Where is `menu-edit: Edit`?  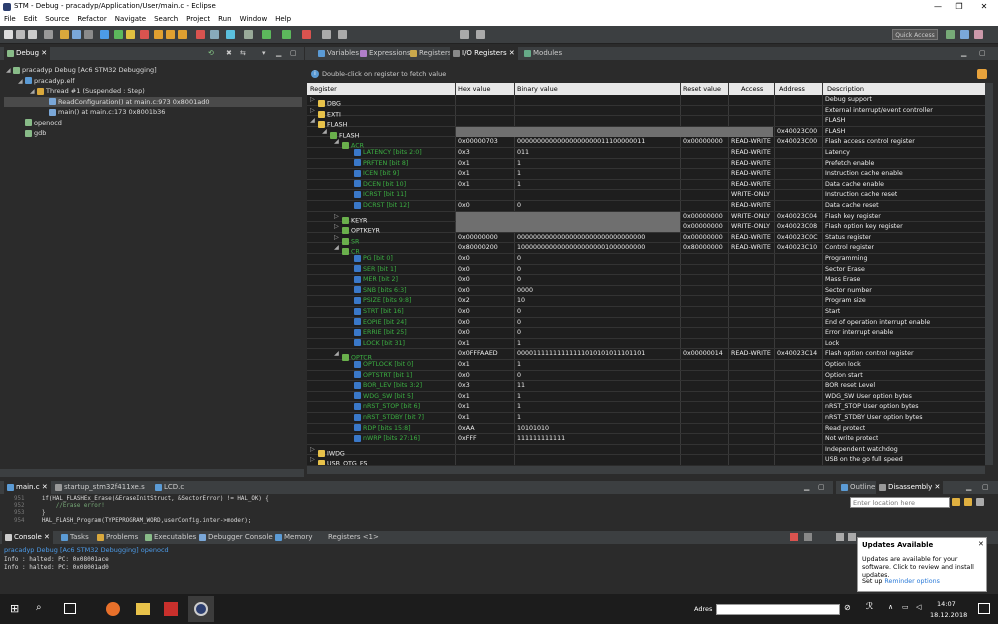
menu-edit: Edit is located at coordinates (31, 19).